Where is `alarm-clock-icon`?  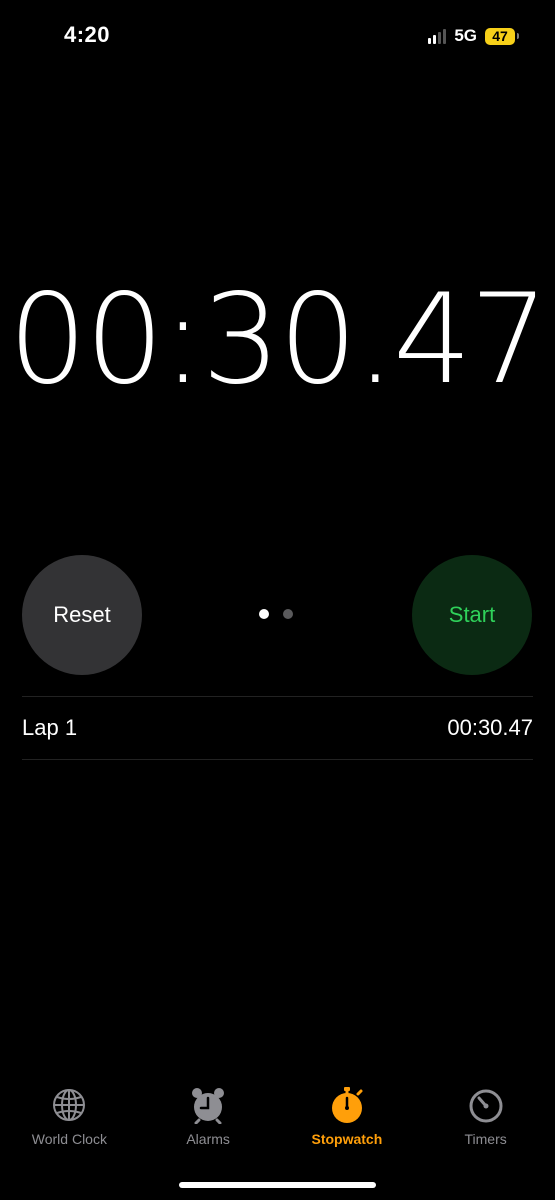
alarm-clock-icon is located at coordinates (208, 1105).